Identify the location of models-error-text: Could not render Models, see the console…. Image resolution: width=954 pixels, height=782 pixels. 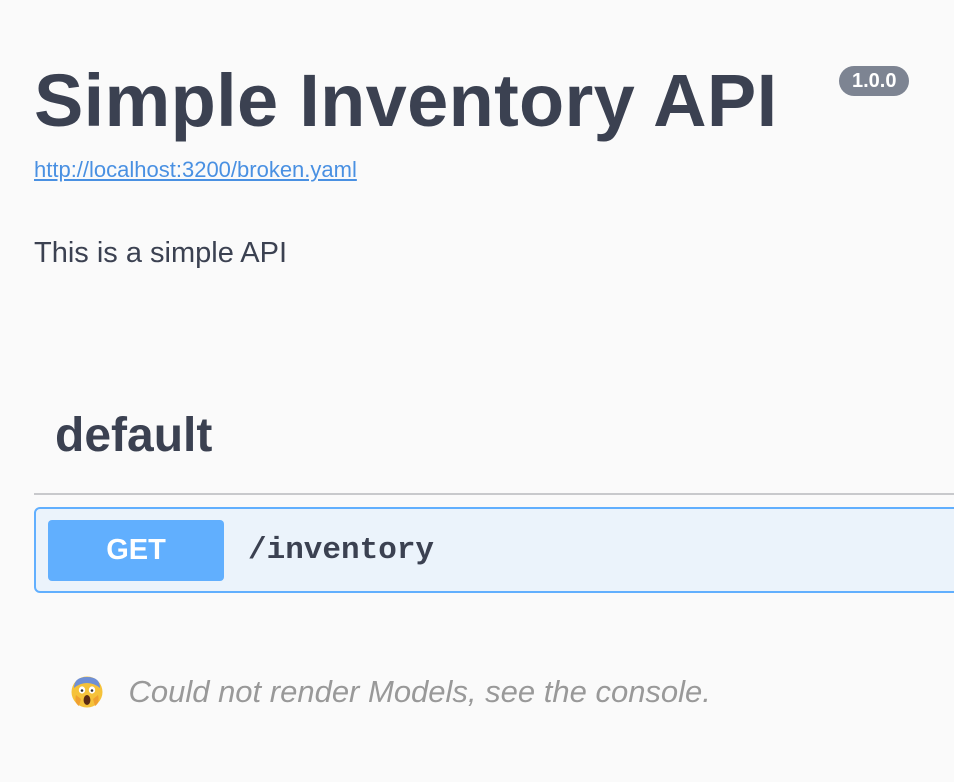
(419, 691).